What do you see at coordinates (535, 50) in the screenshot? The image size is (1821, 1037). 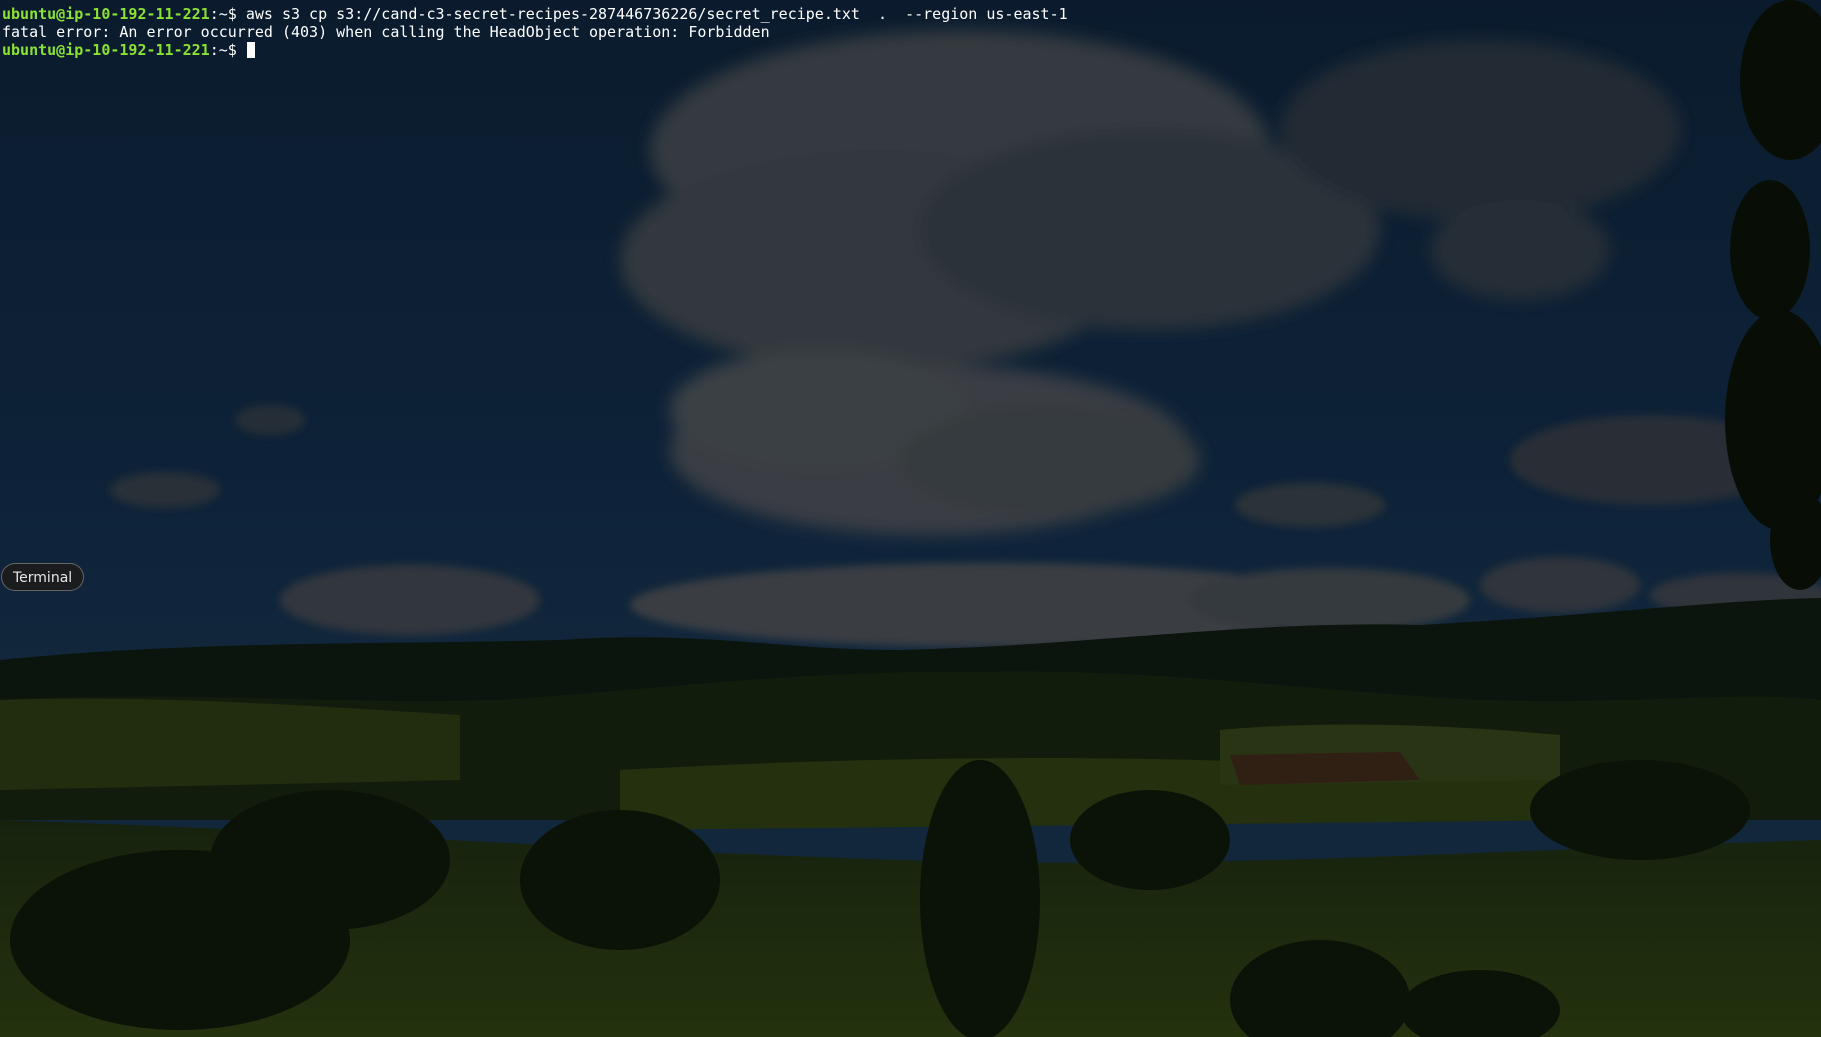 I see `terminal-line-prompt: ubuntu@ip-10-192-11-221:~$` at bounding box center [535, 50].